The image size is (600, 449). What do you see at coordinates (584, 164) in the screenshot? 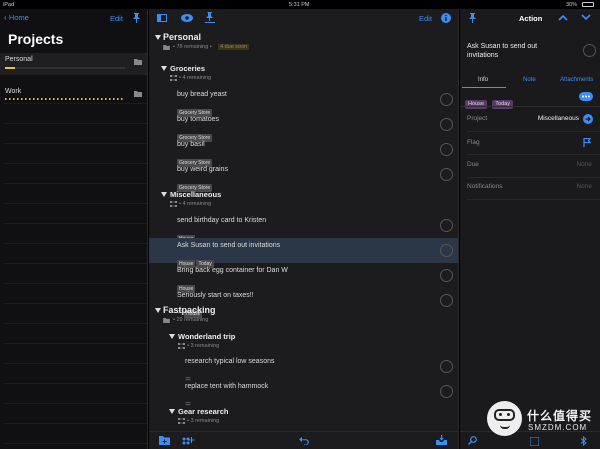
I see `field-value: None` at bounding box center [584, 164].